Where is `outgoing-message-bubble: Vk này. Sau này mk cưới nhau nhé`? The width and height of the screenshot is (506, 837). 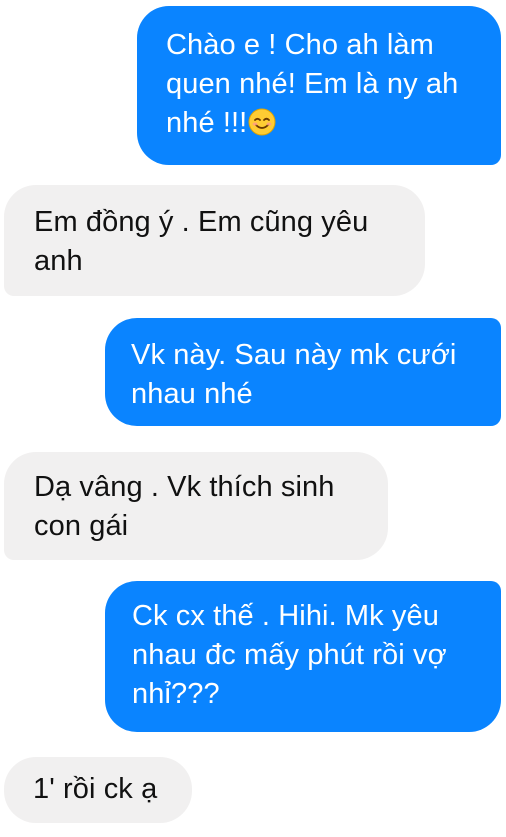
outgoing-message-bubble: Vk này. Sau này mk cưới nhau nhé is located at coordinates (303, 372).